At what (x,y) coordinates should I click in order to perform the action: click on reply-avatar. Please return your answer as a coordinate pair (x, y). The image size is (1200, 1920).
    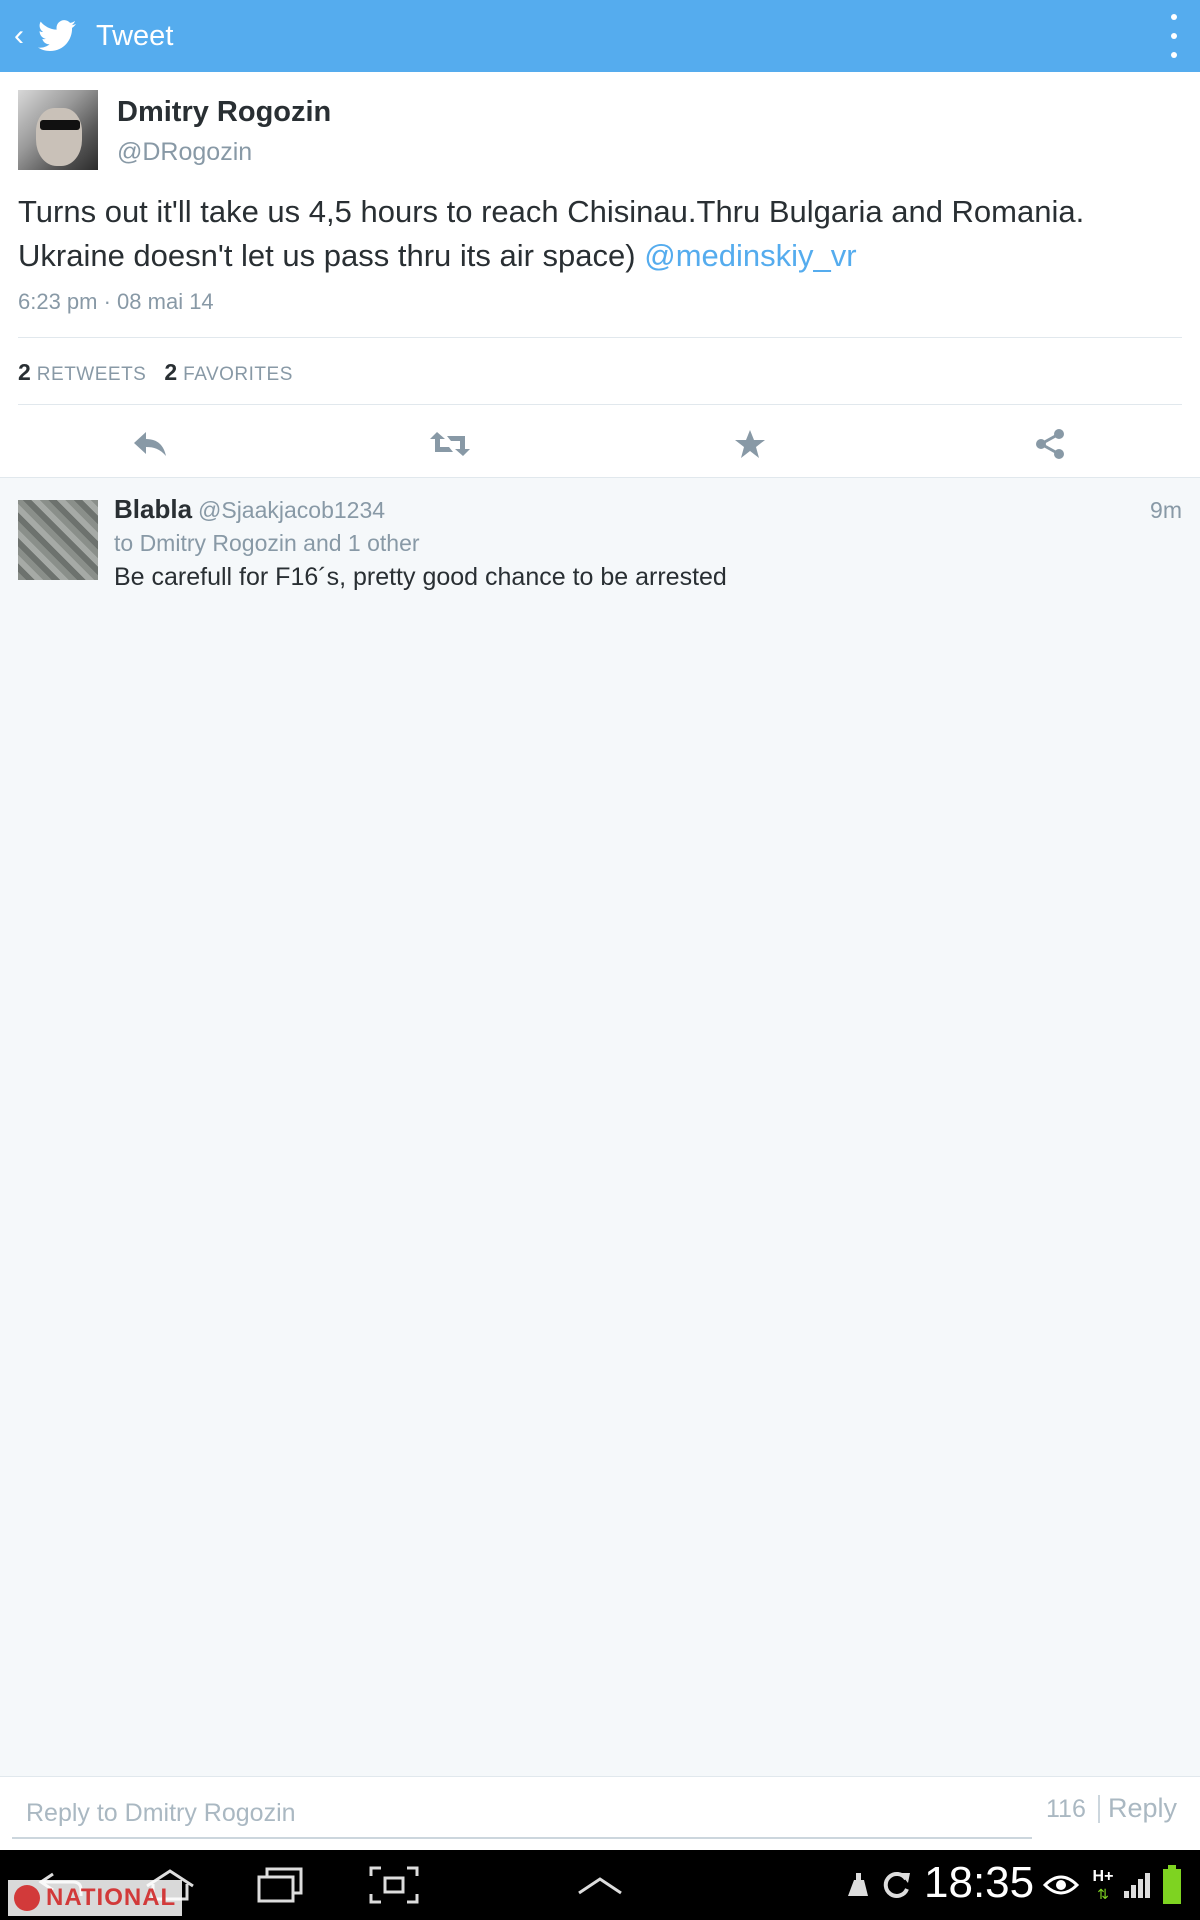
    Looking at the image, I should click on (58, 540).